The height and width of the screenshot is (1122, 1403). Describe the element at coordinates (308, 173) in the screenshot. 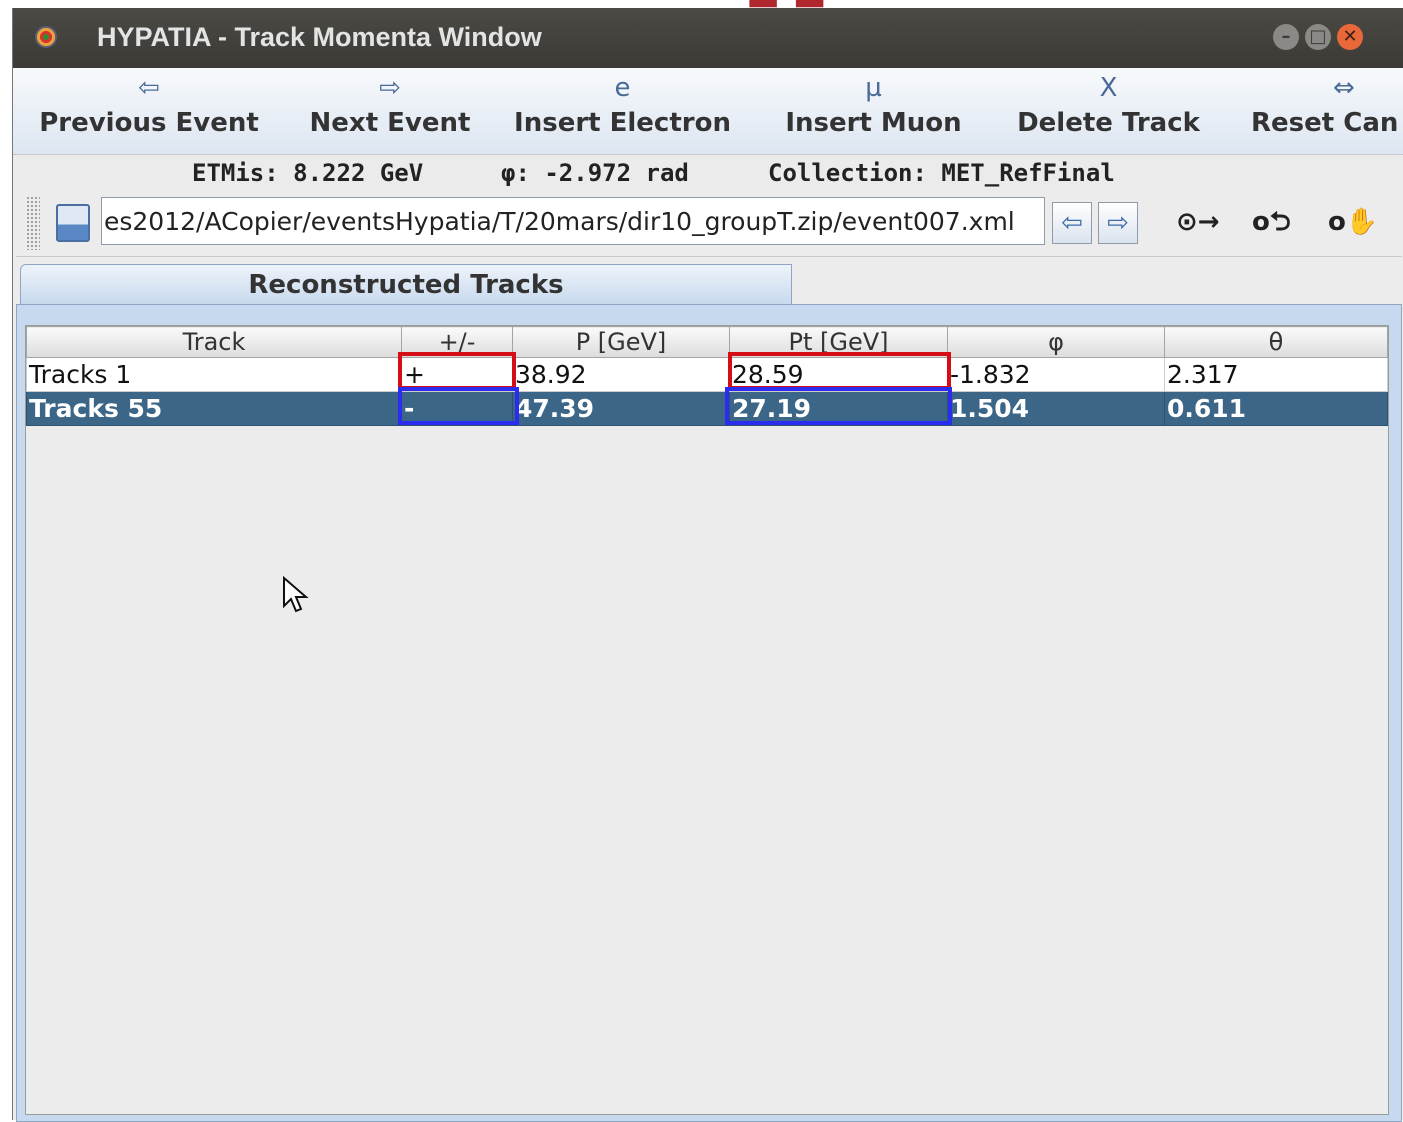

I see `etmis-value: ETMis: 8.222 GeV` at that location.